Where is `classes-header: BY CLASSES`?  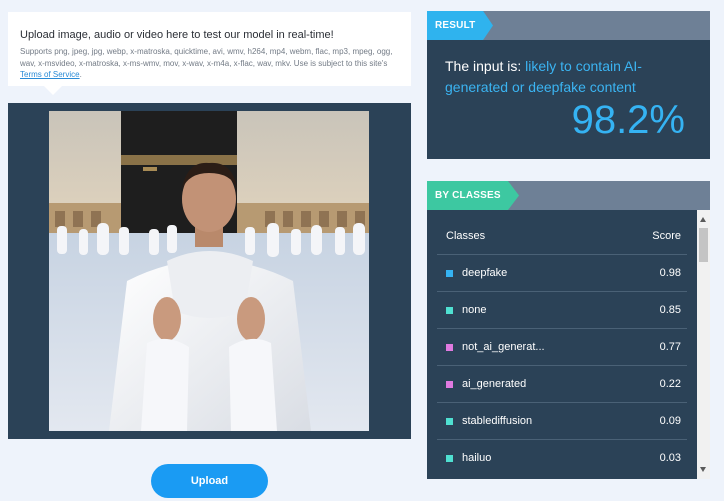
classes-header: BY CLASSES is located at coordinates (568, 195).